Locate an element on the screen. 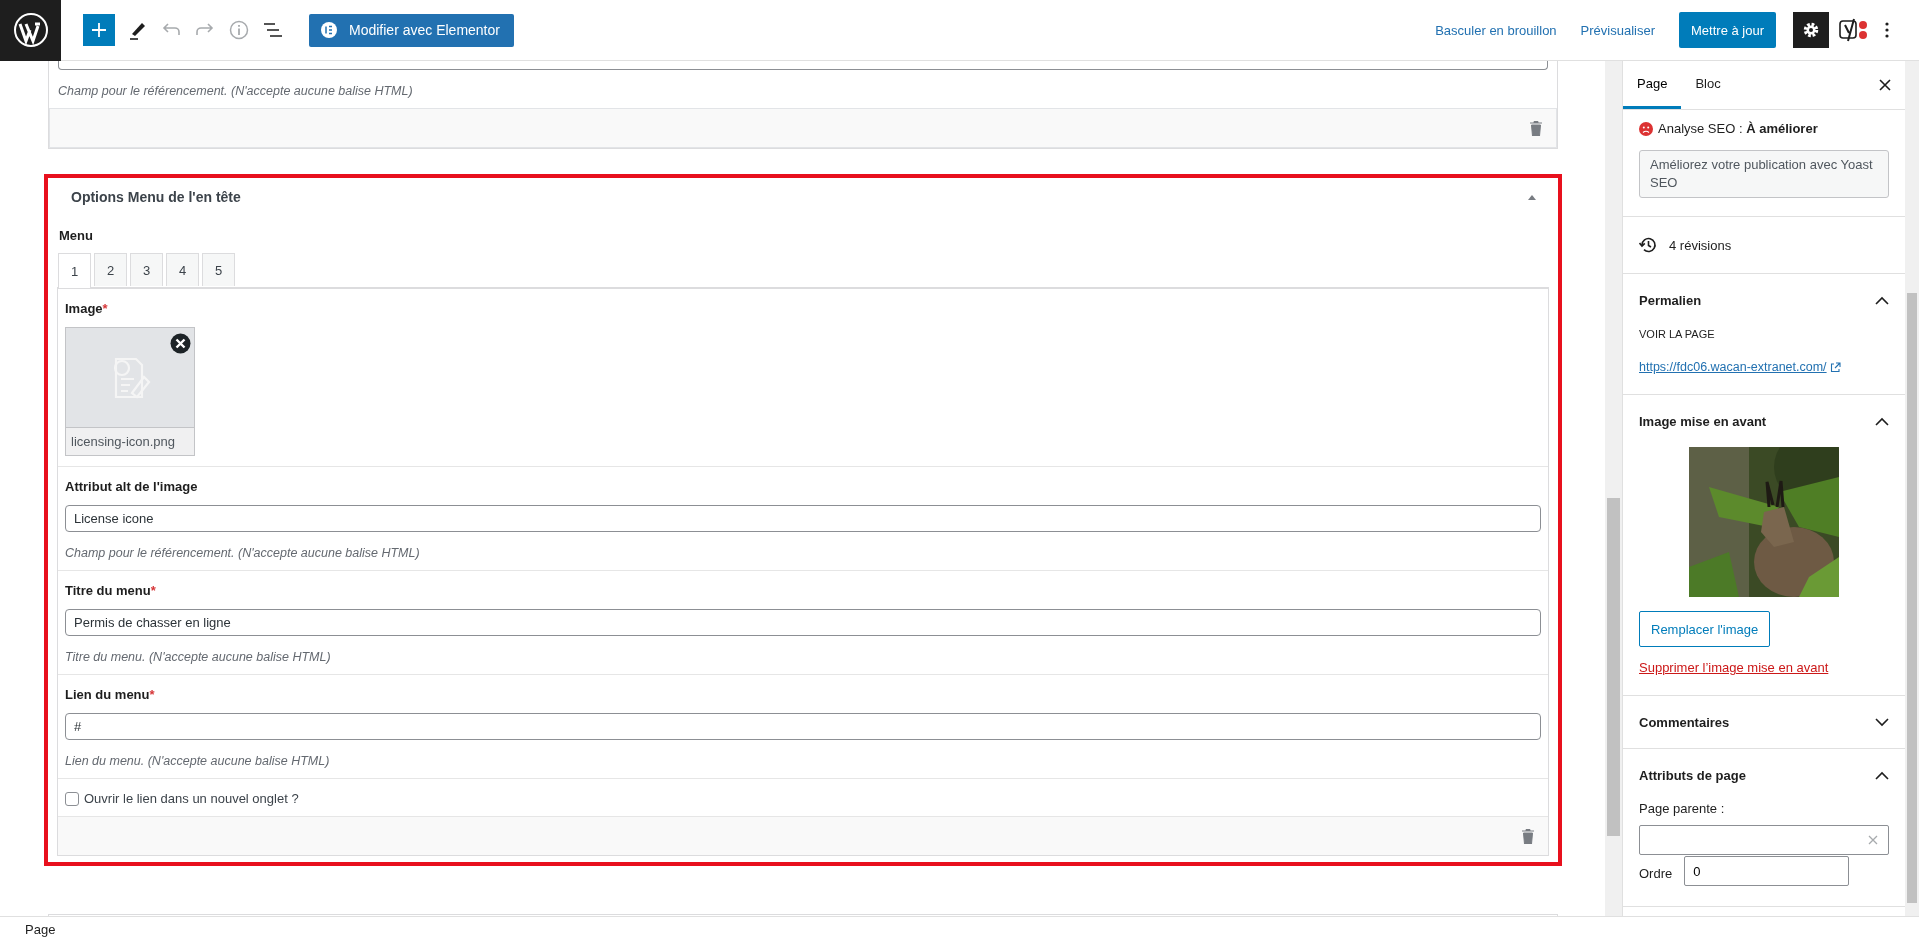  seo-status: Analyse SEO : À améliorer is located at coordinates (1738, 128).